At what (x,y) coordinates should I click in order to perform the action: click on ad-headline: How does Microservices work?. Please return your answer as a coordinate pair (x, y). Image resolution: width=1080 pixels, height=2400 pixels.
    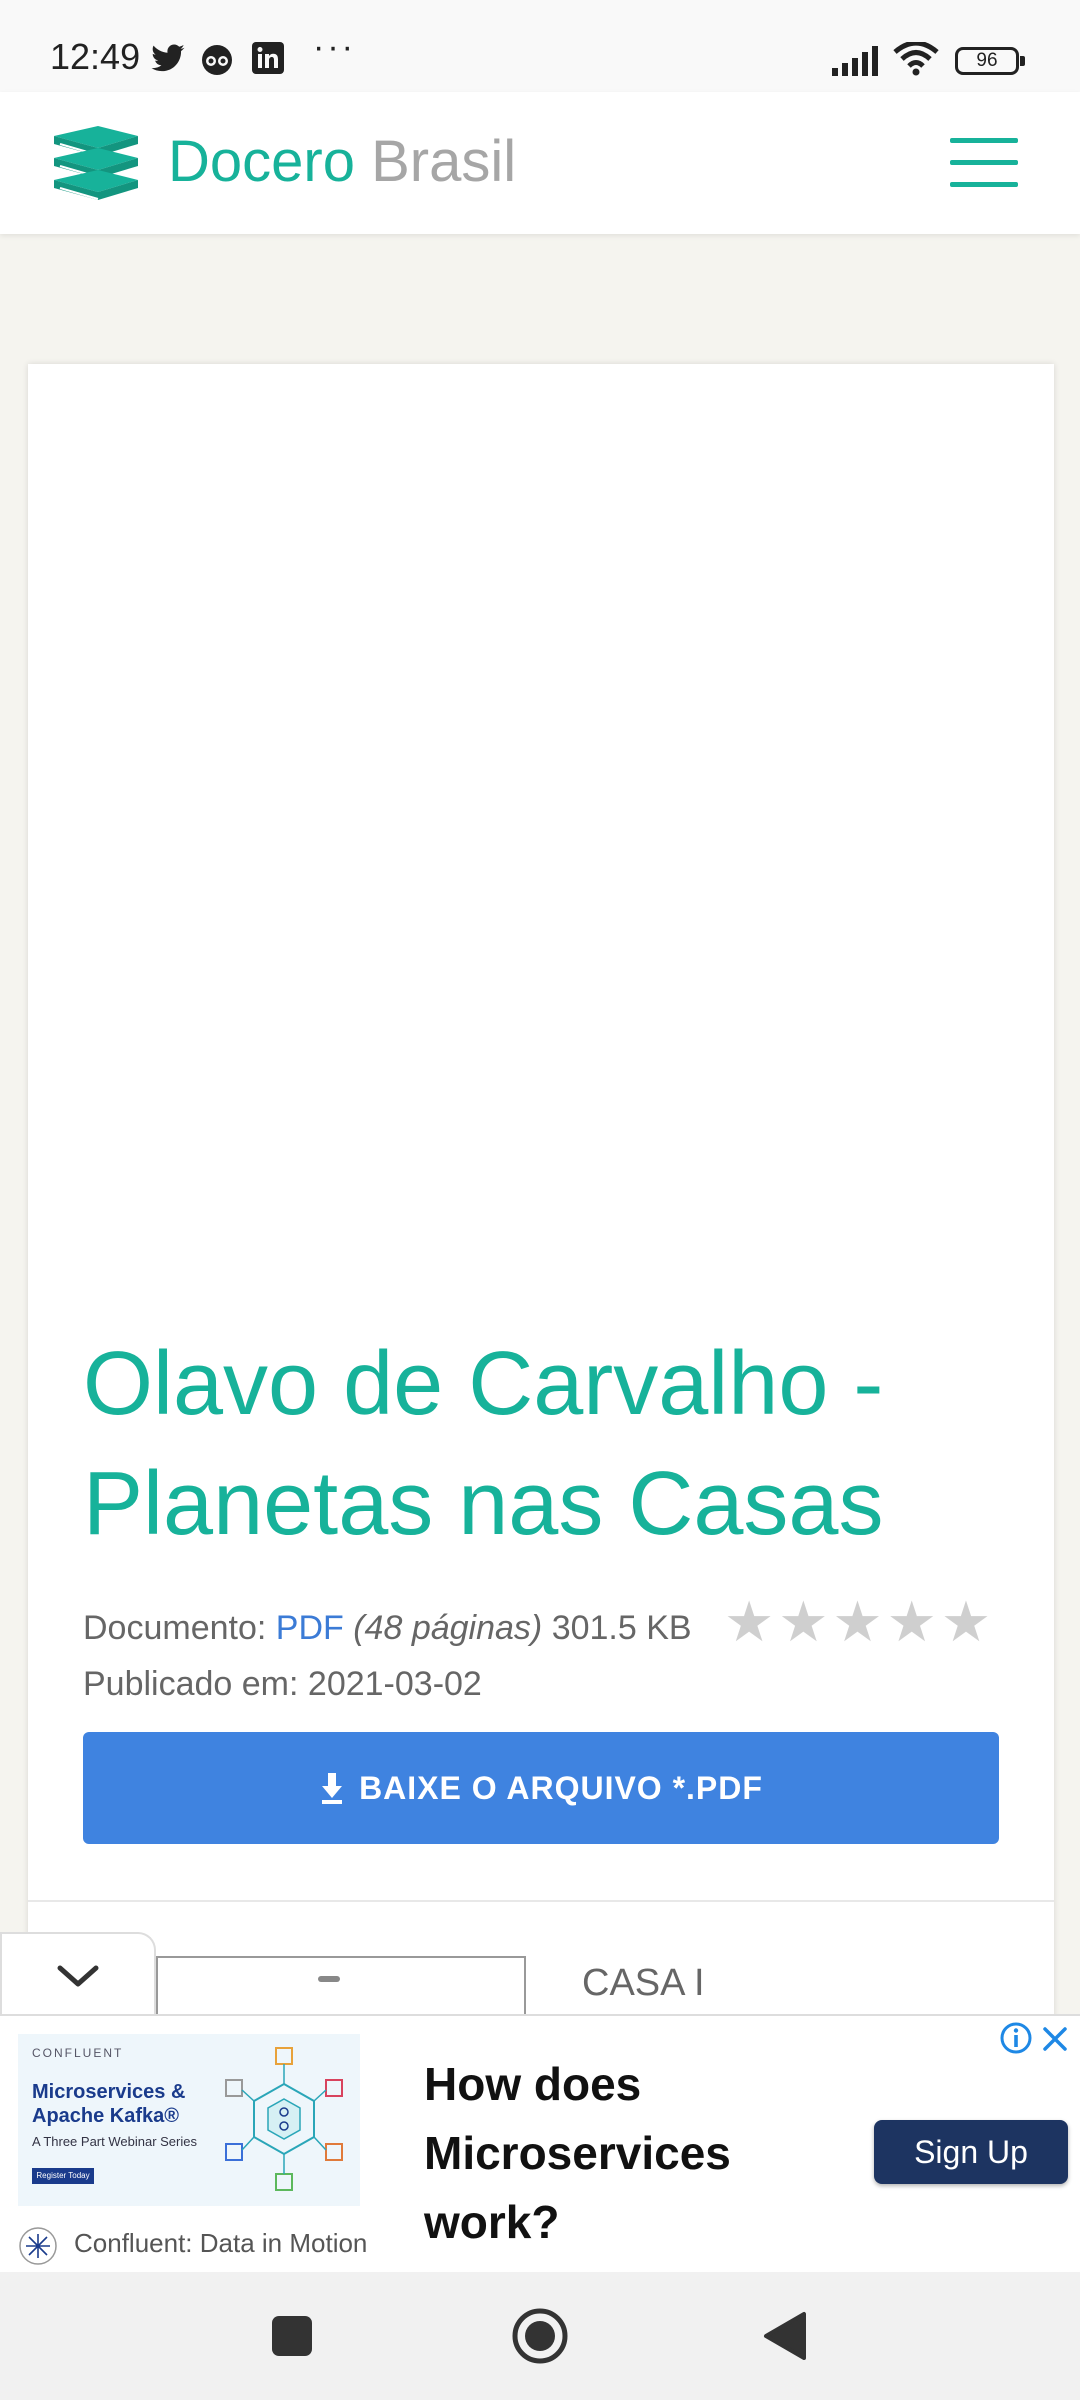
    Looking at the image, I should click on (634, 2153).